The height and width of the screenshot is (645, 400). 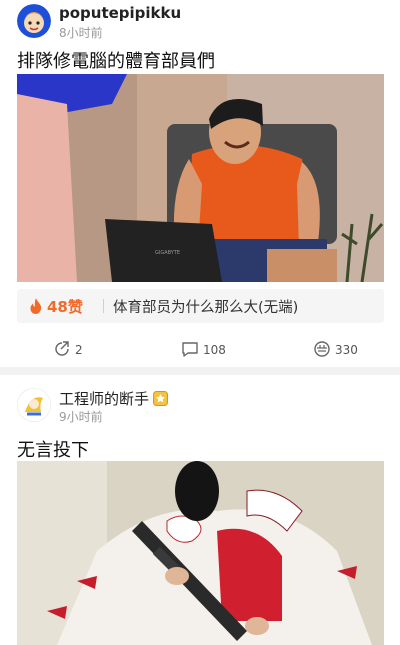 I want to click on fire-icon, so click(x=36, y=308).